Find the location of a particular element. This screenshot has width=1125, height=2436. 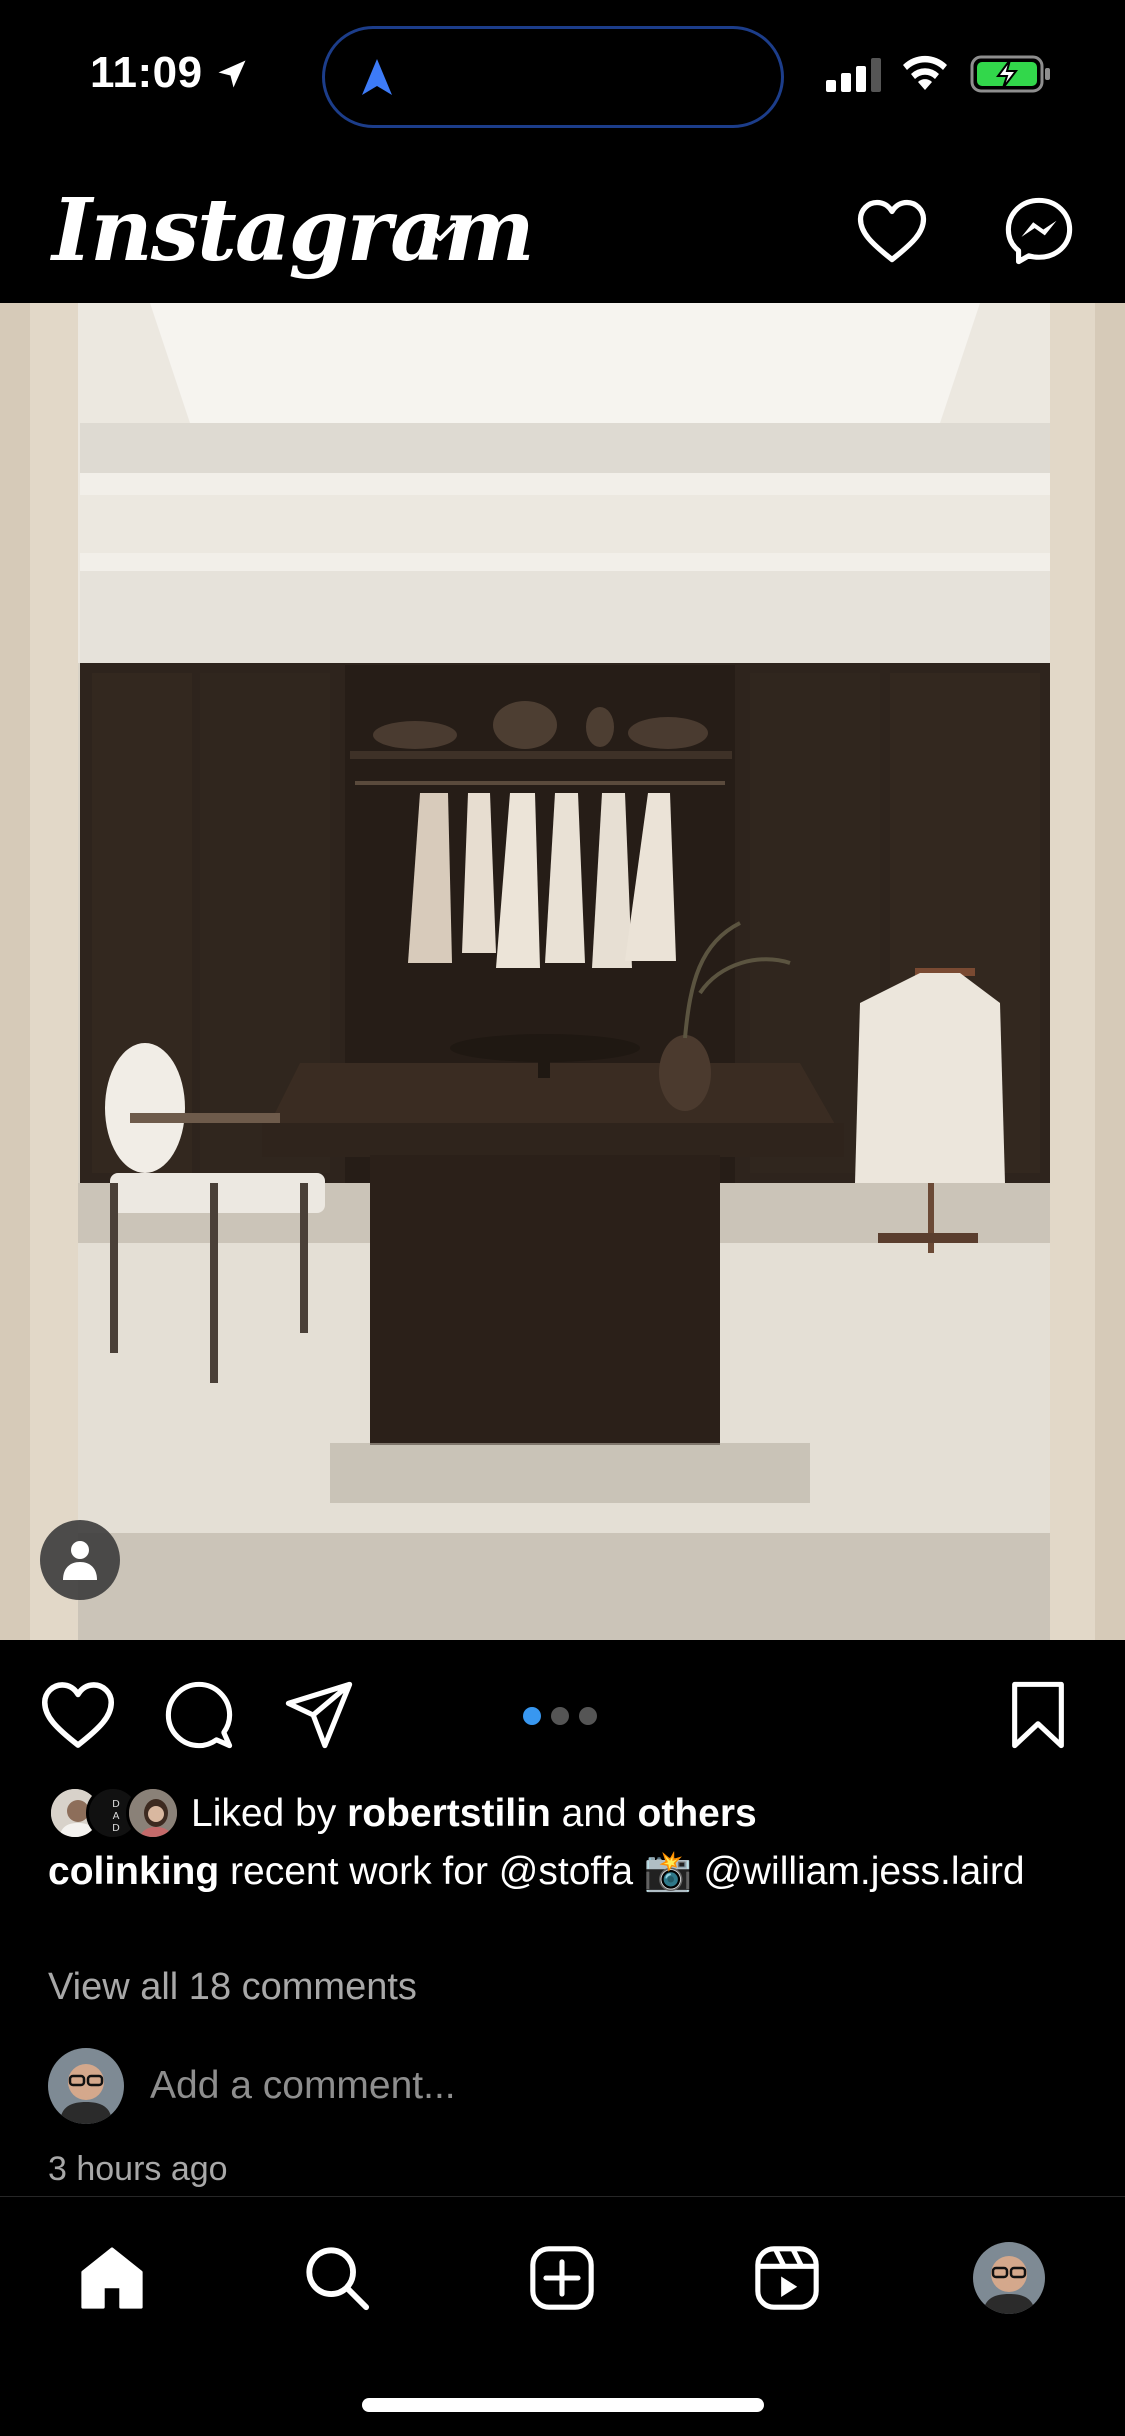

status-bar: 11:09 is located at coordinates (562, 75).